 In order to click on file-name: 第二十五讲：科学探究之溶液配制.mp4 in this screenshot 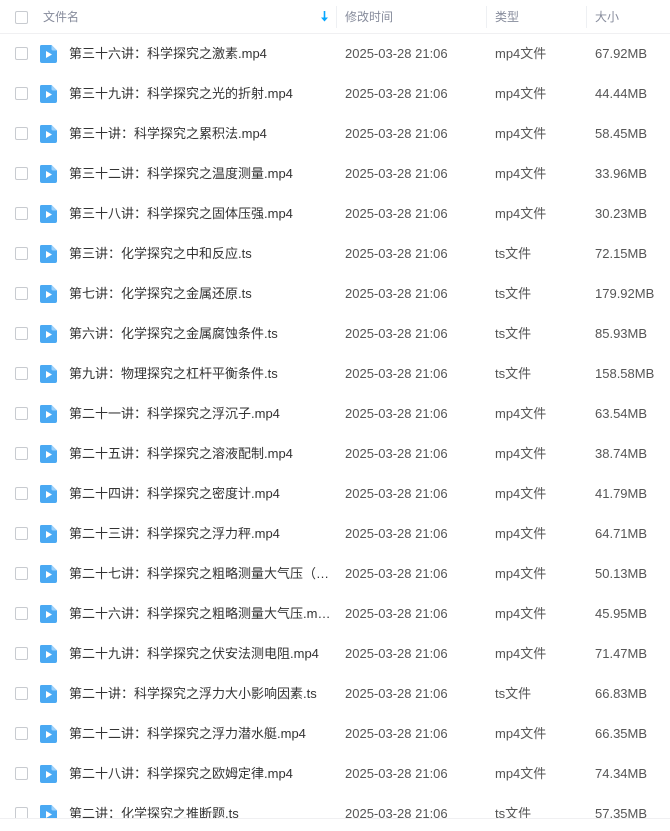, I will do `click(200, 454)`.